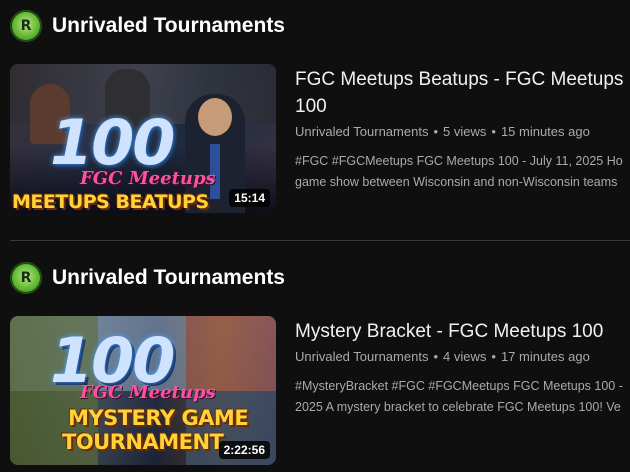 This screenshot has height=472, width=630. Describe the element at coordinates (459, 79) in the screenshot. I see `video-title-line: FGC Meetups Beatups - FGC Meetups` at that location.